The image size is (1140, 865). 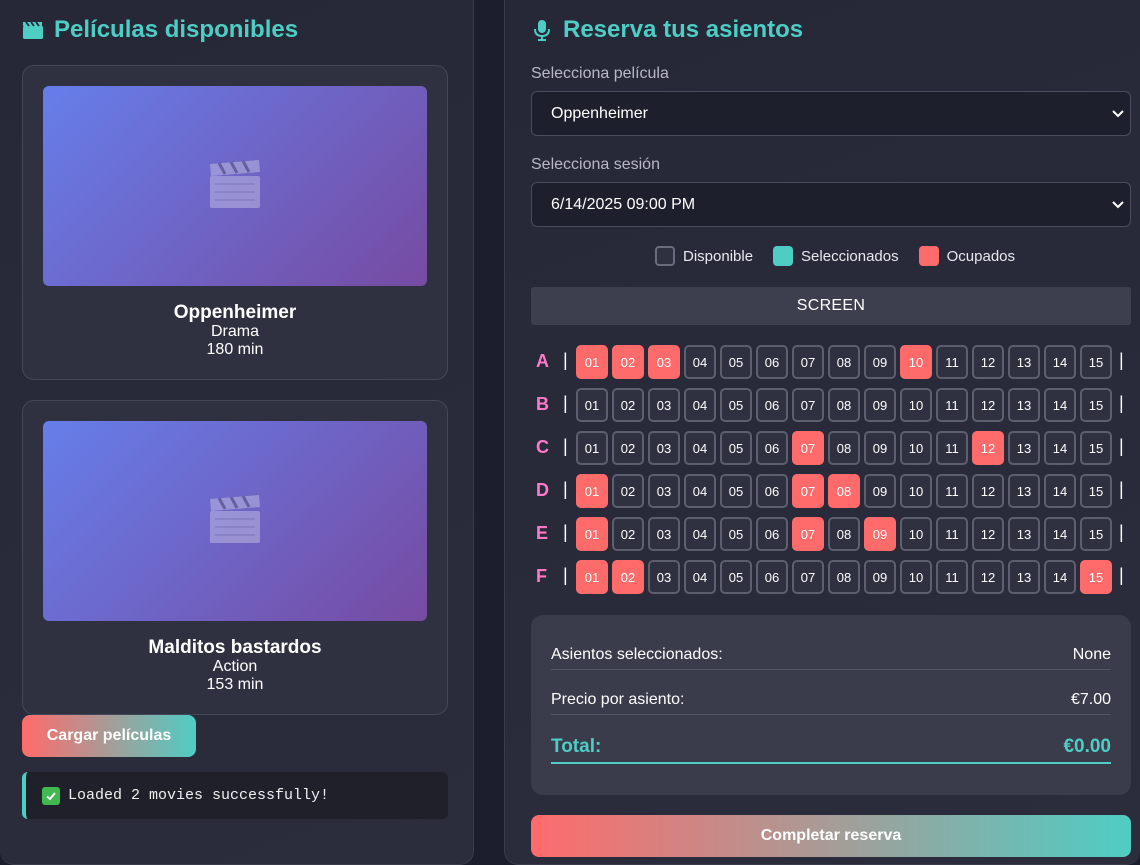 What do you see at coordinates (1060, 405) in the screenshot?
I see `seat-b14: 14` at bounding box center [1060, 405].